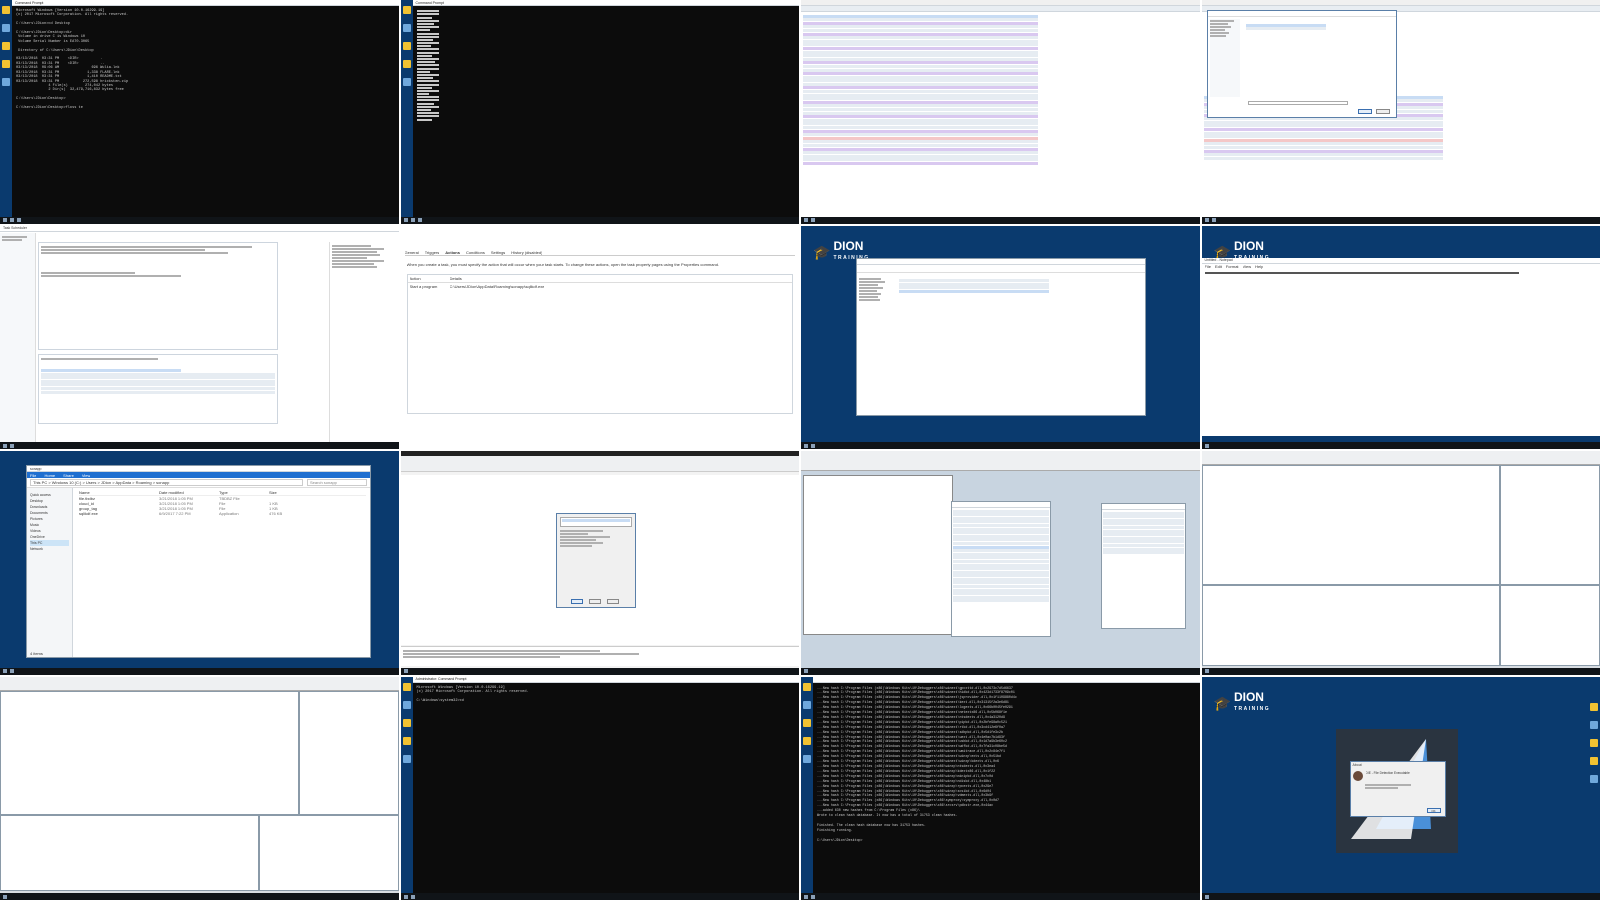  Describe the element at coordinates (1001, 336) in the screenshot. I see `explorer-window` at that location.